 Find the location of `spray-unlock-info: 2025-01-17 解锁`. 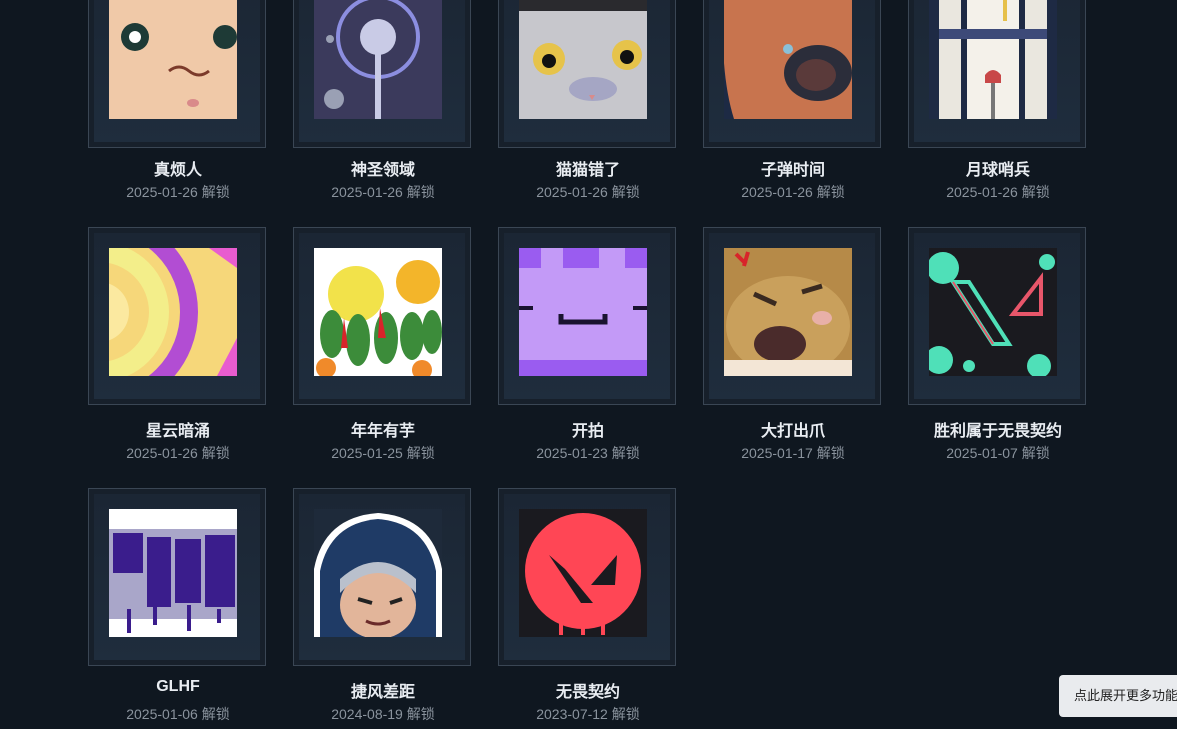

spray-unlock-info: 2025-01-17 解锁 is located at coordinates (793, 453).